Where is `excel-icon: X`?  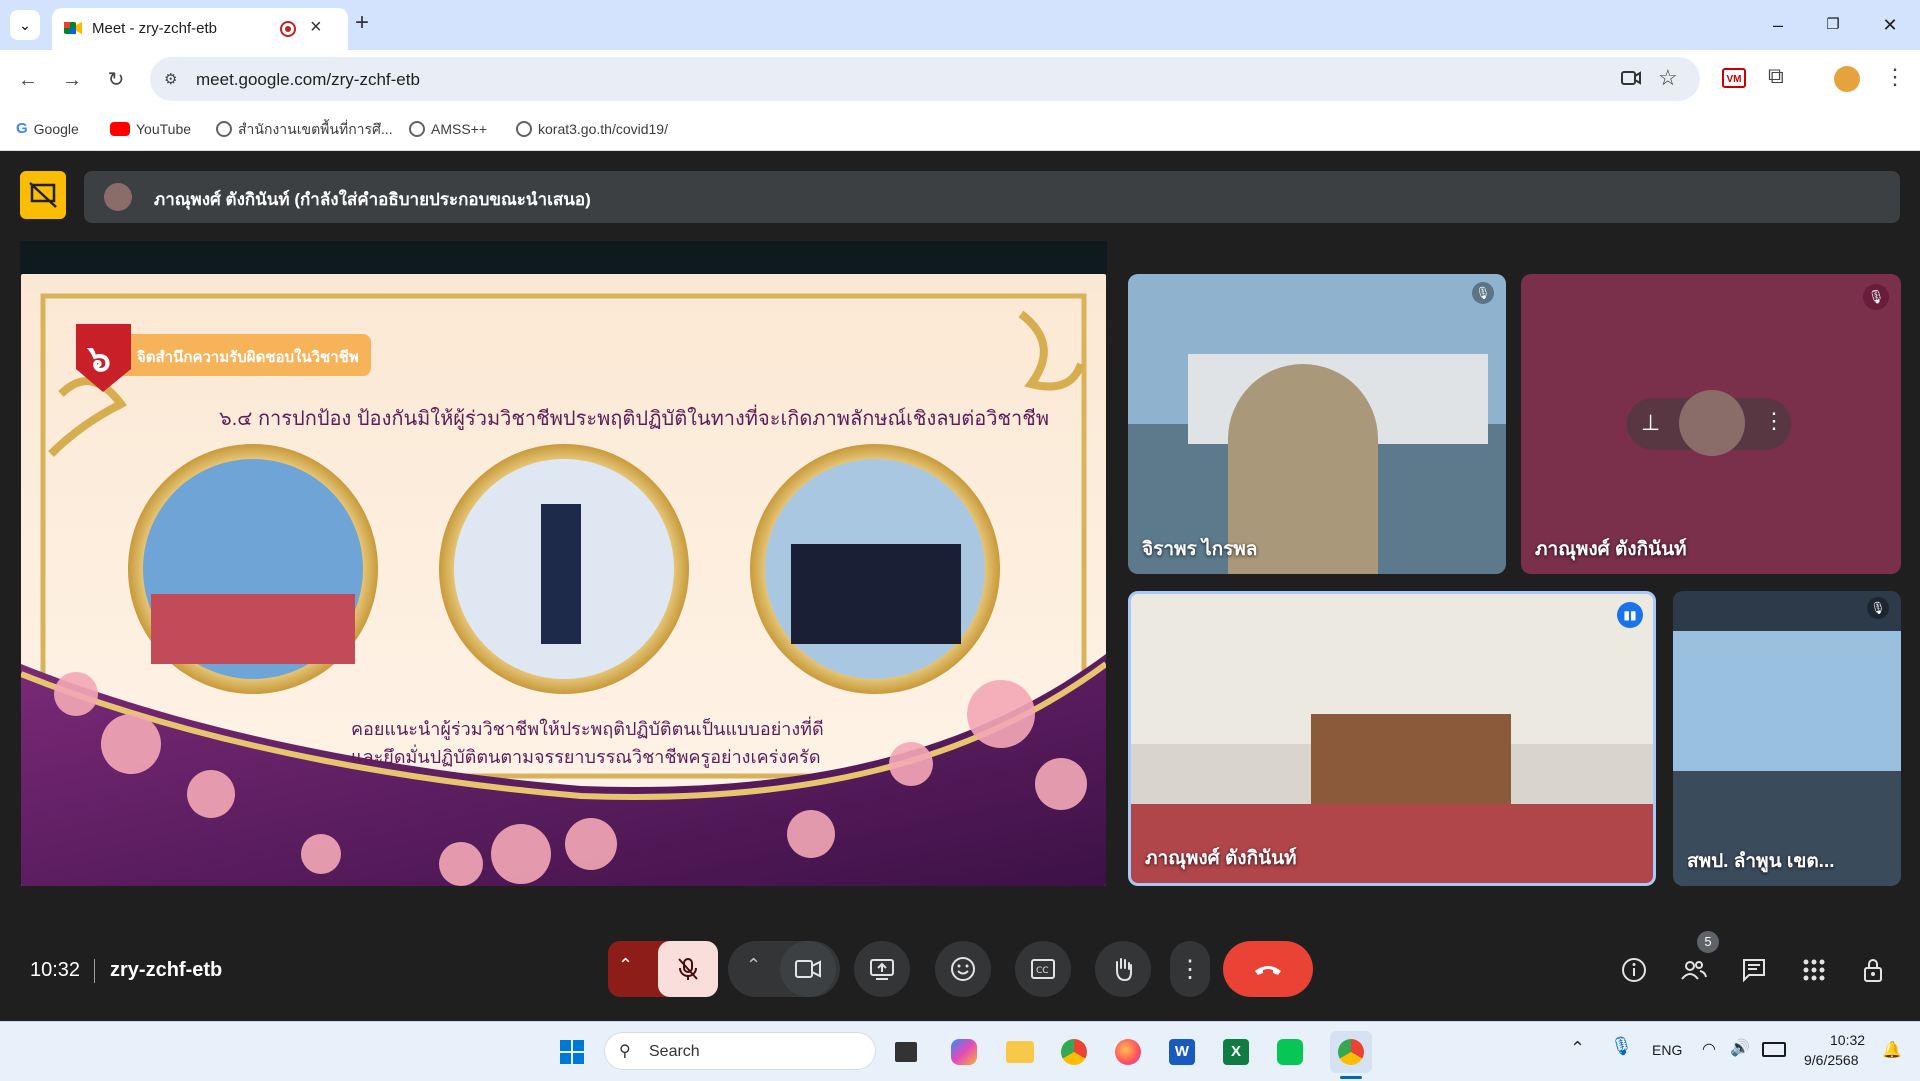 excel-icon: X is located at coordinates (1236, 1052).